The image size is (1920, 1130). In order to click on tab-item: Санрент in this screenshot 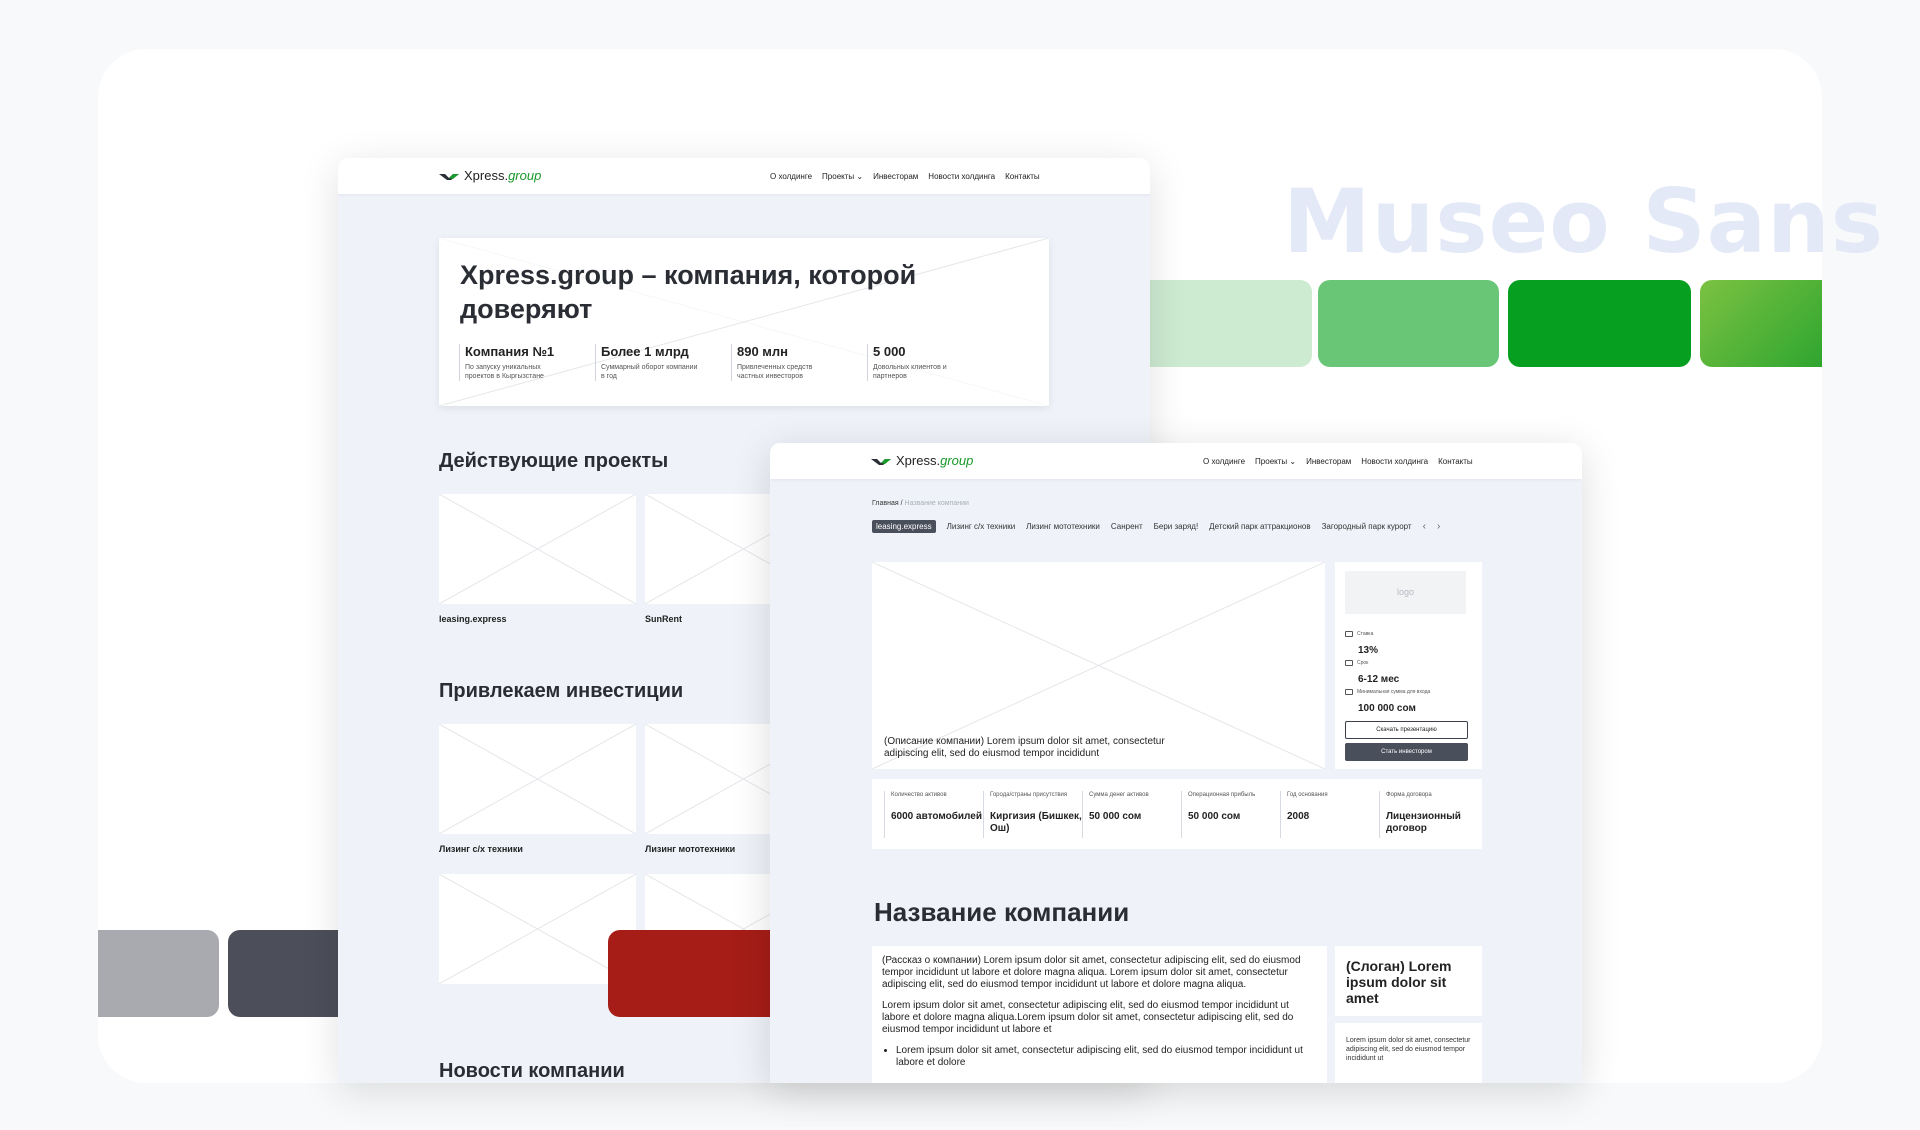, I will do `click(1127, 526)`.